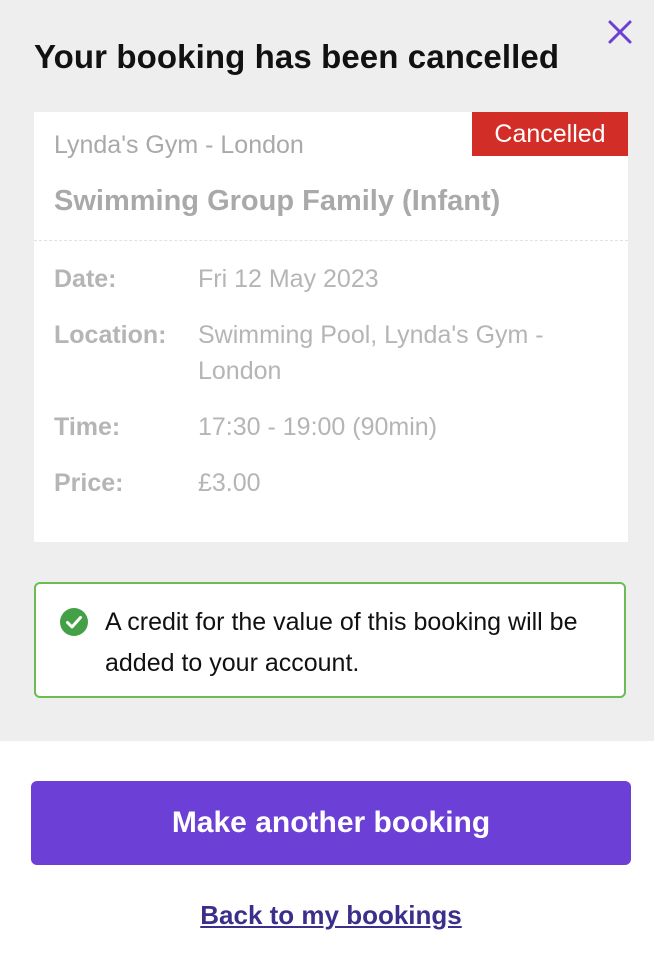  I want to click on detail-label: Time:, so click(87, 427).